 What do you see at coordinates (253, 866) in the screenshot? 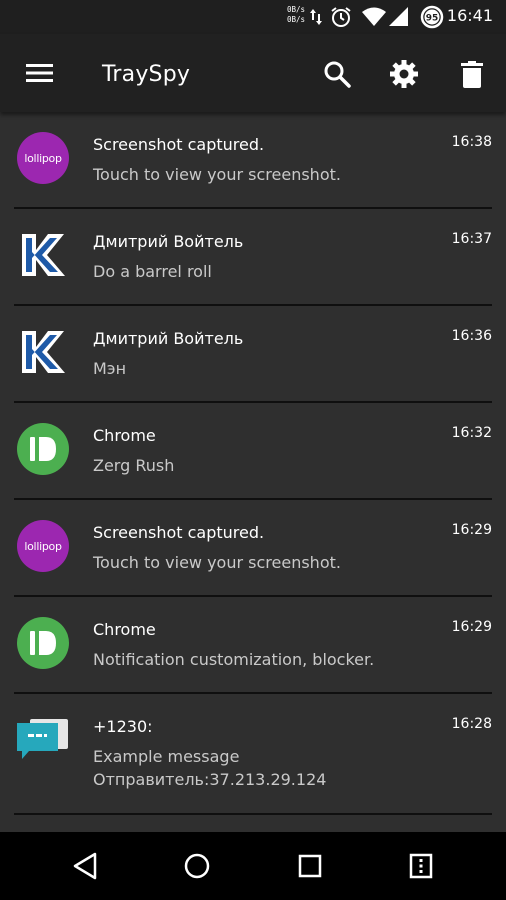
I see `navigation-bar` at bounding box center [253, 866].